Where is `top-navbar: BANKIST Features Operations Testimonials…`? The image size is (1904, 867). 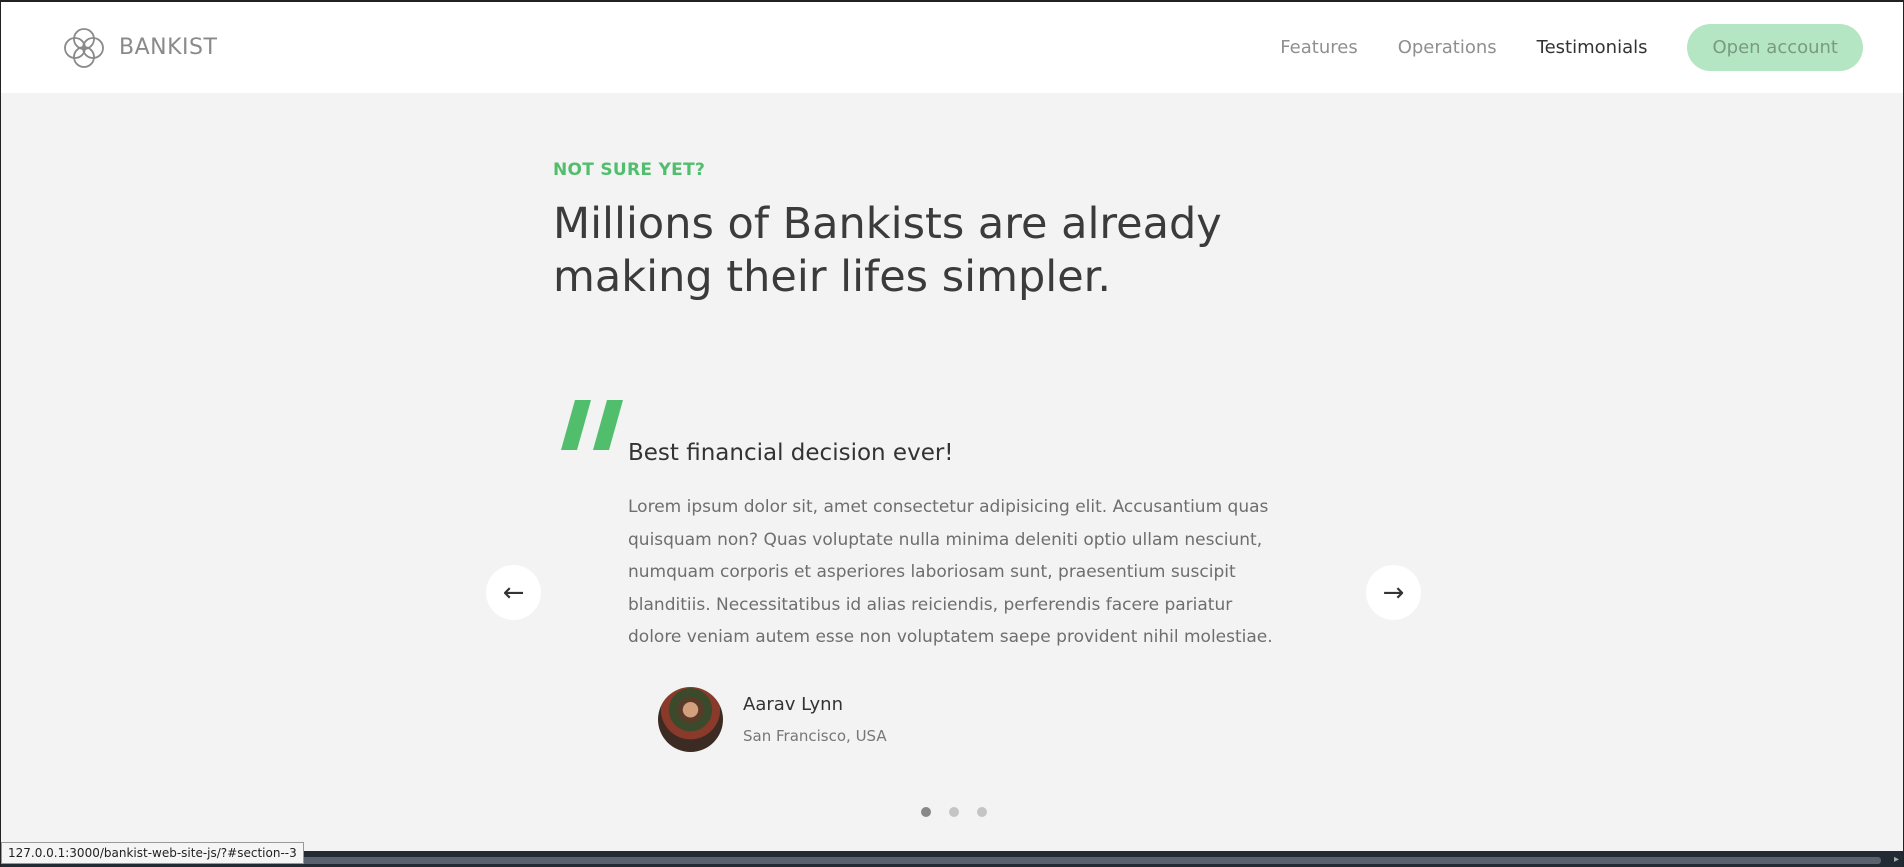
top-navbar: BANKIST Features Operations Testimonials… is located at coordinates (952, 47).